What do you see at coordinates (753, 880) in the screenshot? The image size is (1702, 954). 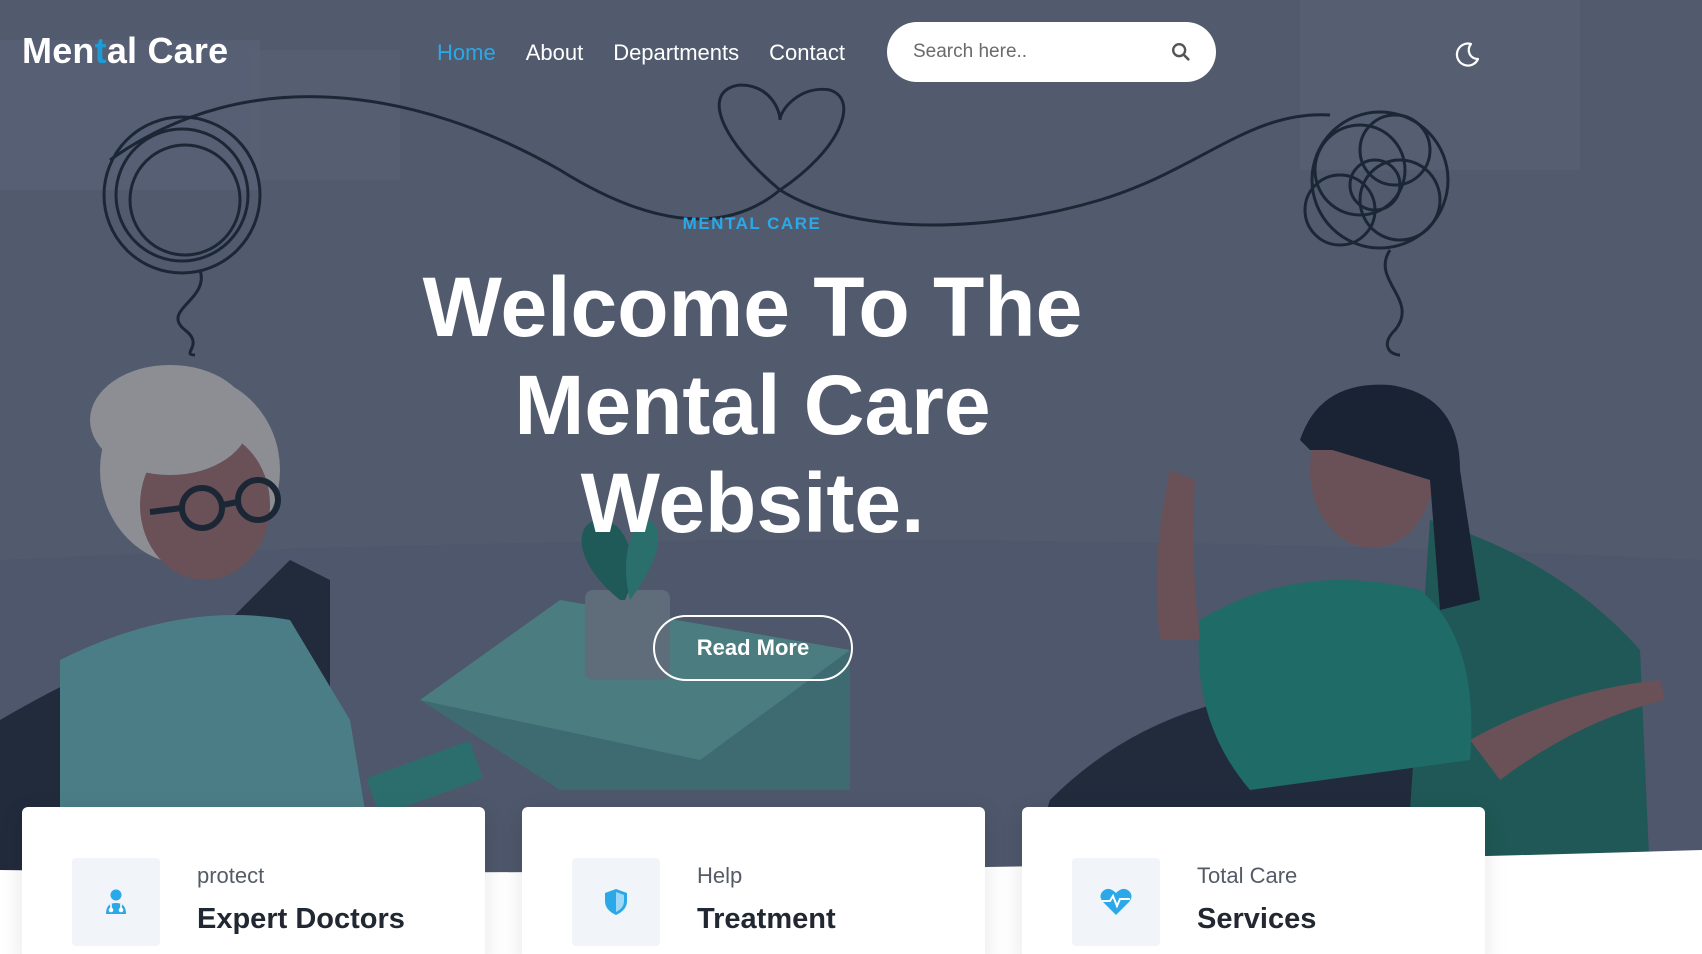 I see `feature-card-treatment: Help Treatment` at bounding box center [753, 880].